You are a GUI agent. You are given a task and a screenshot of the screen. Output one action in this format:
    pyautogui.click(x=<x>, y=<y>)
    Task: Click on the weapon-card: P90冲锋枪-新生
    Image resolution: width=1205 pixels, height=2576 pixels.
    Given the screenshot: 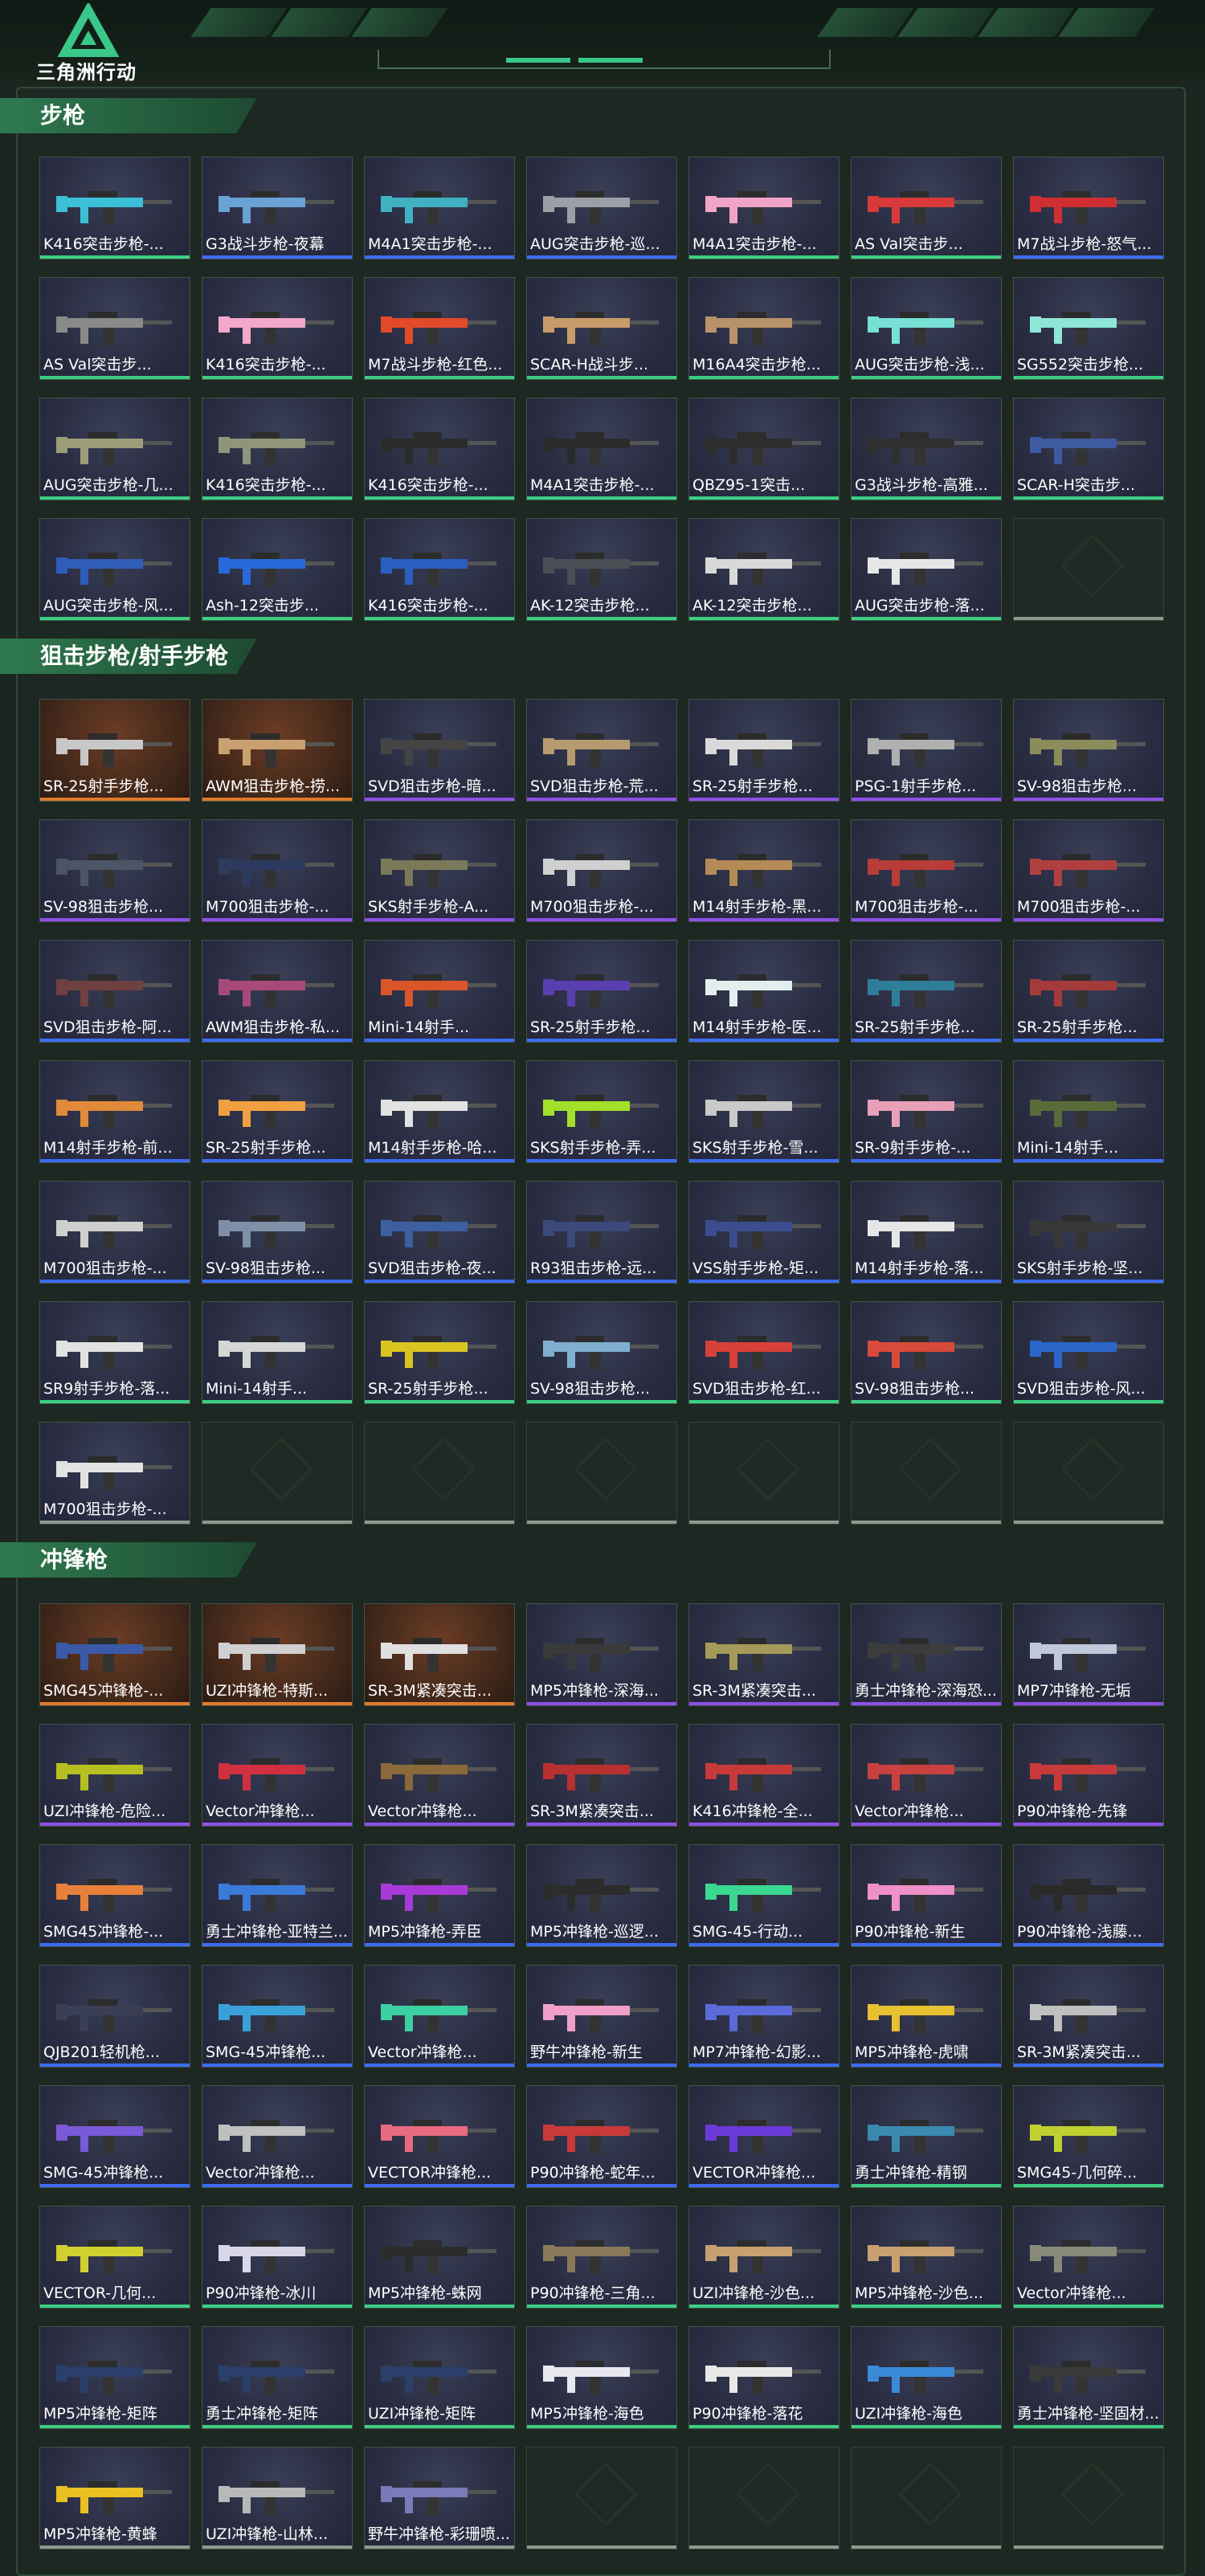 What is the action you would take?
    pyautogui.click(x=927, y=1895)
    